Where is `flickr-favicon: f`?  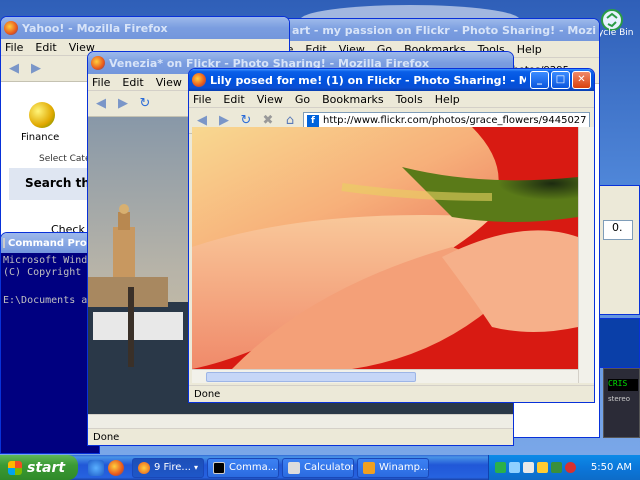 flickr-favicon: f is located at coordinates (313, 120).